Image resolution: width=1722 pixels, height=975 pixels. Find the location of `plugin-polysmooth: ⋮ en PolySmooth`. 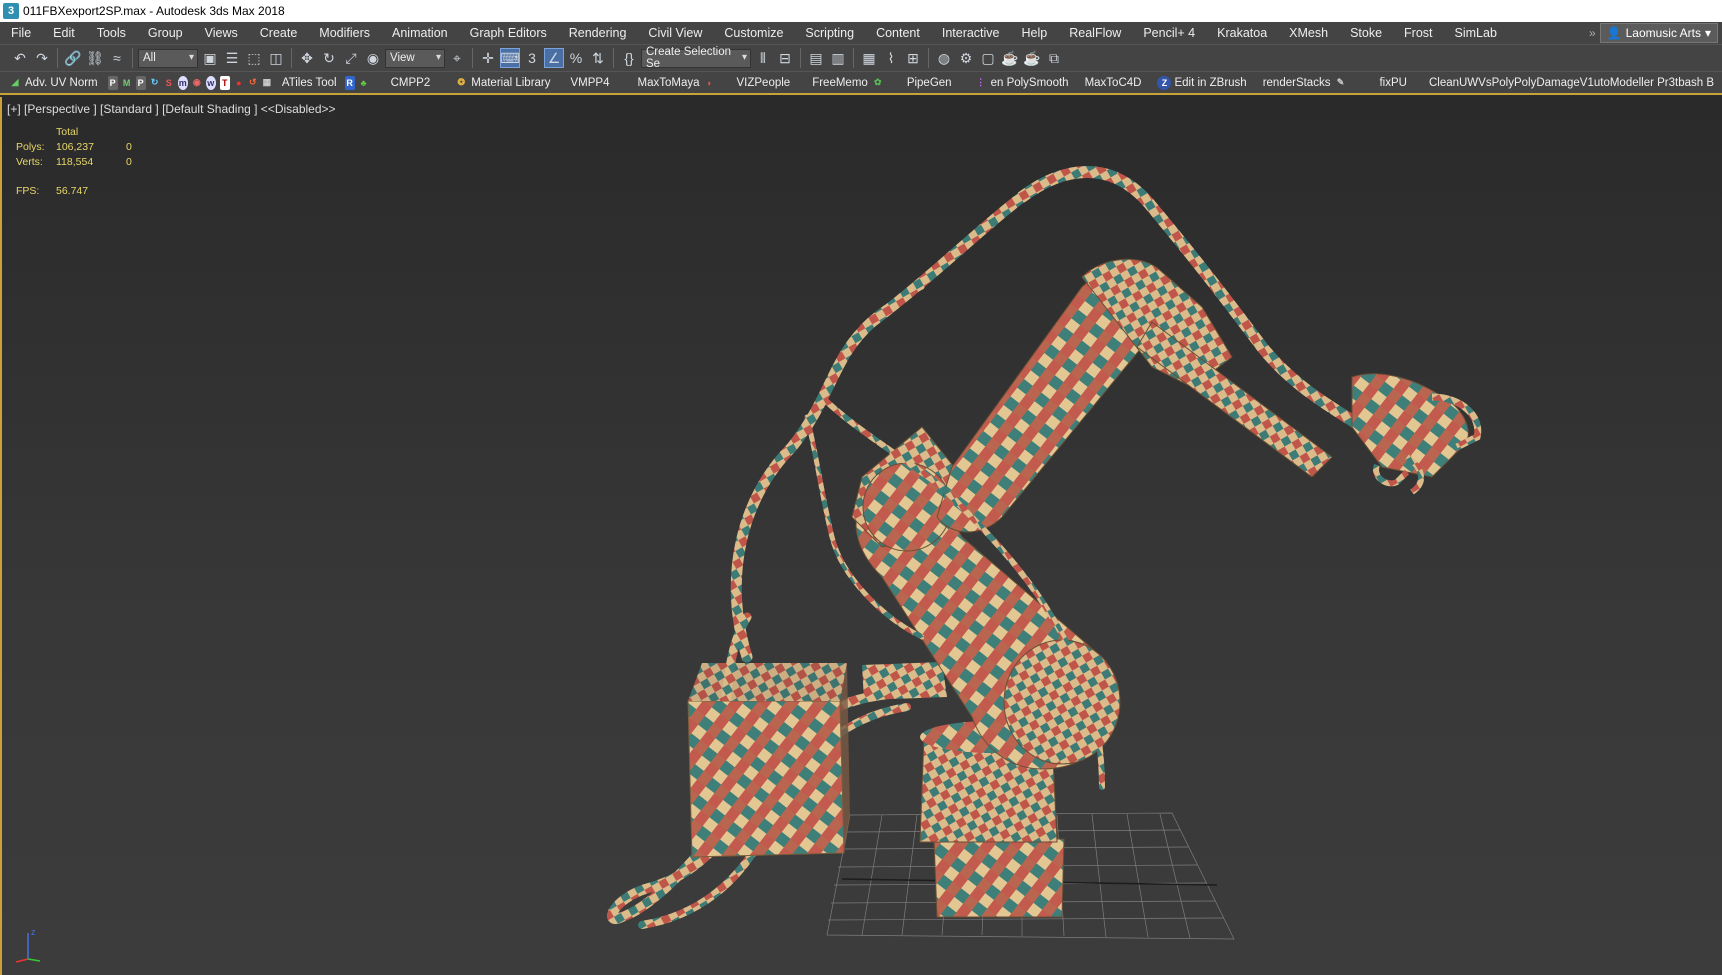

plugin-polysmooth: ⋮ en PolySmooth is located at coordinates (1018, 83).